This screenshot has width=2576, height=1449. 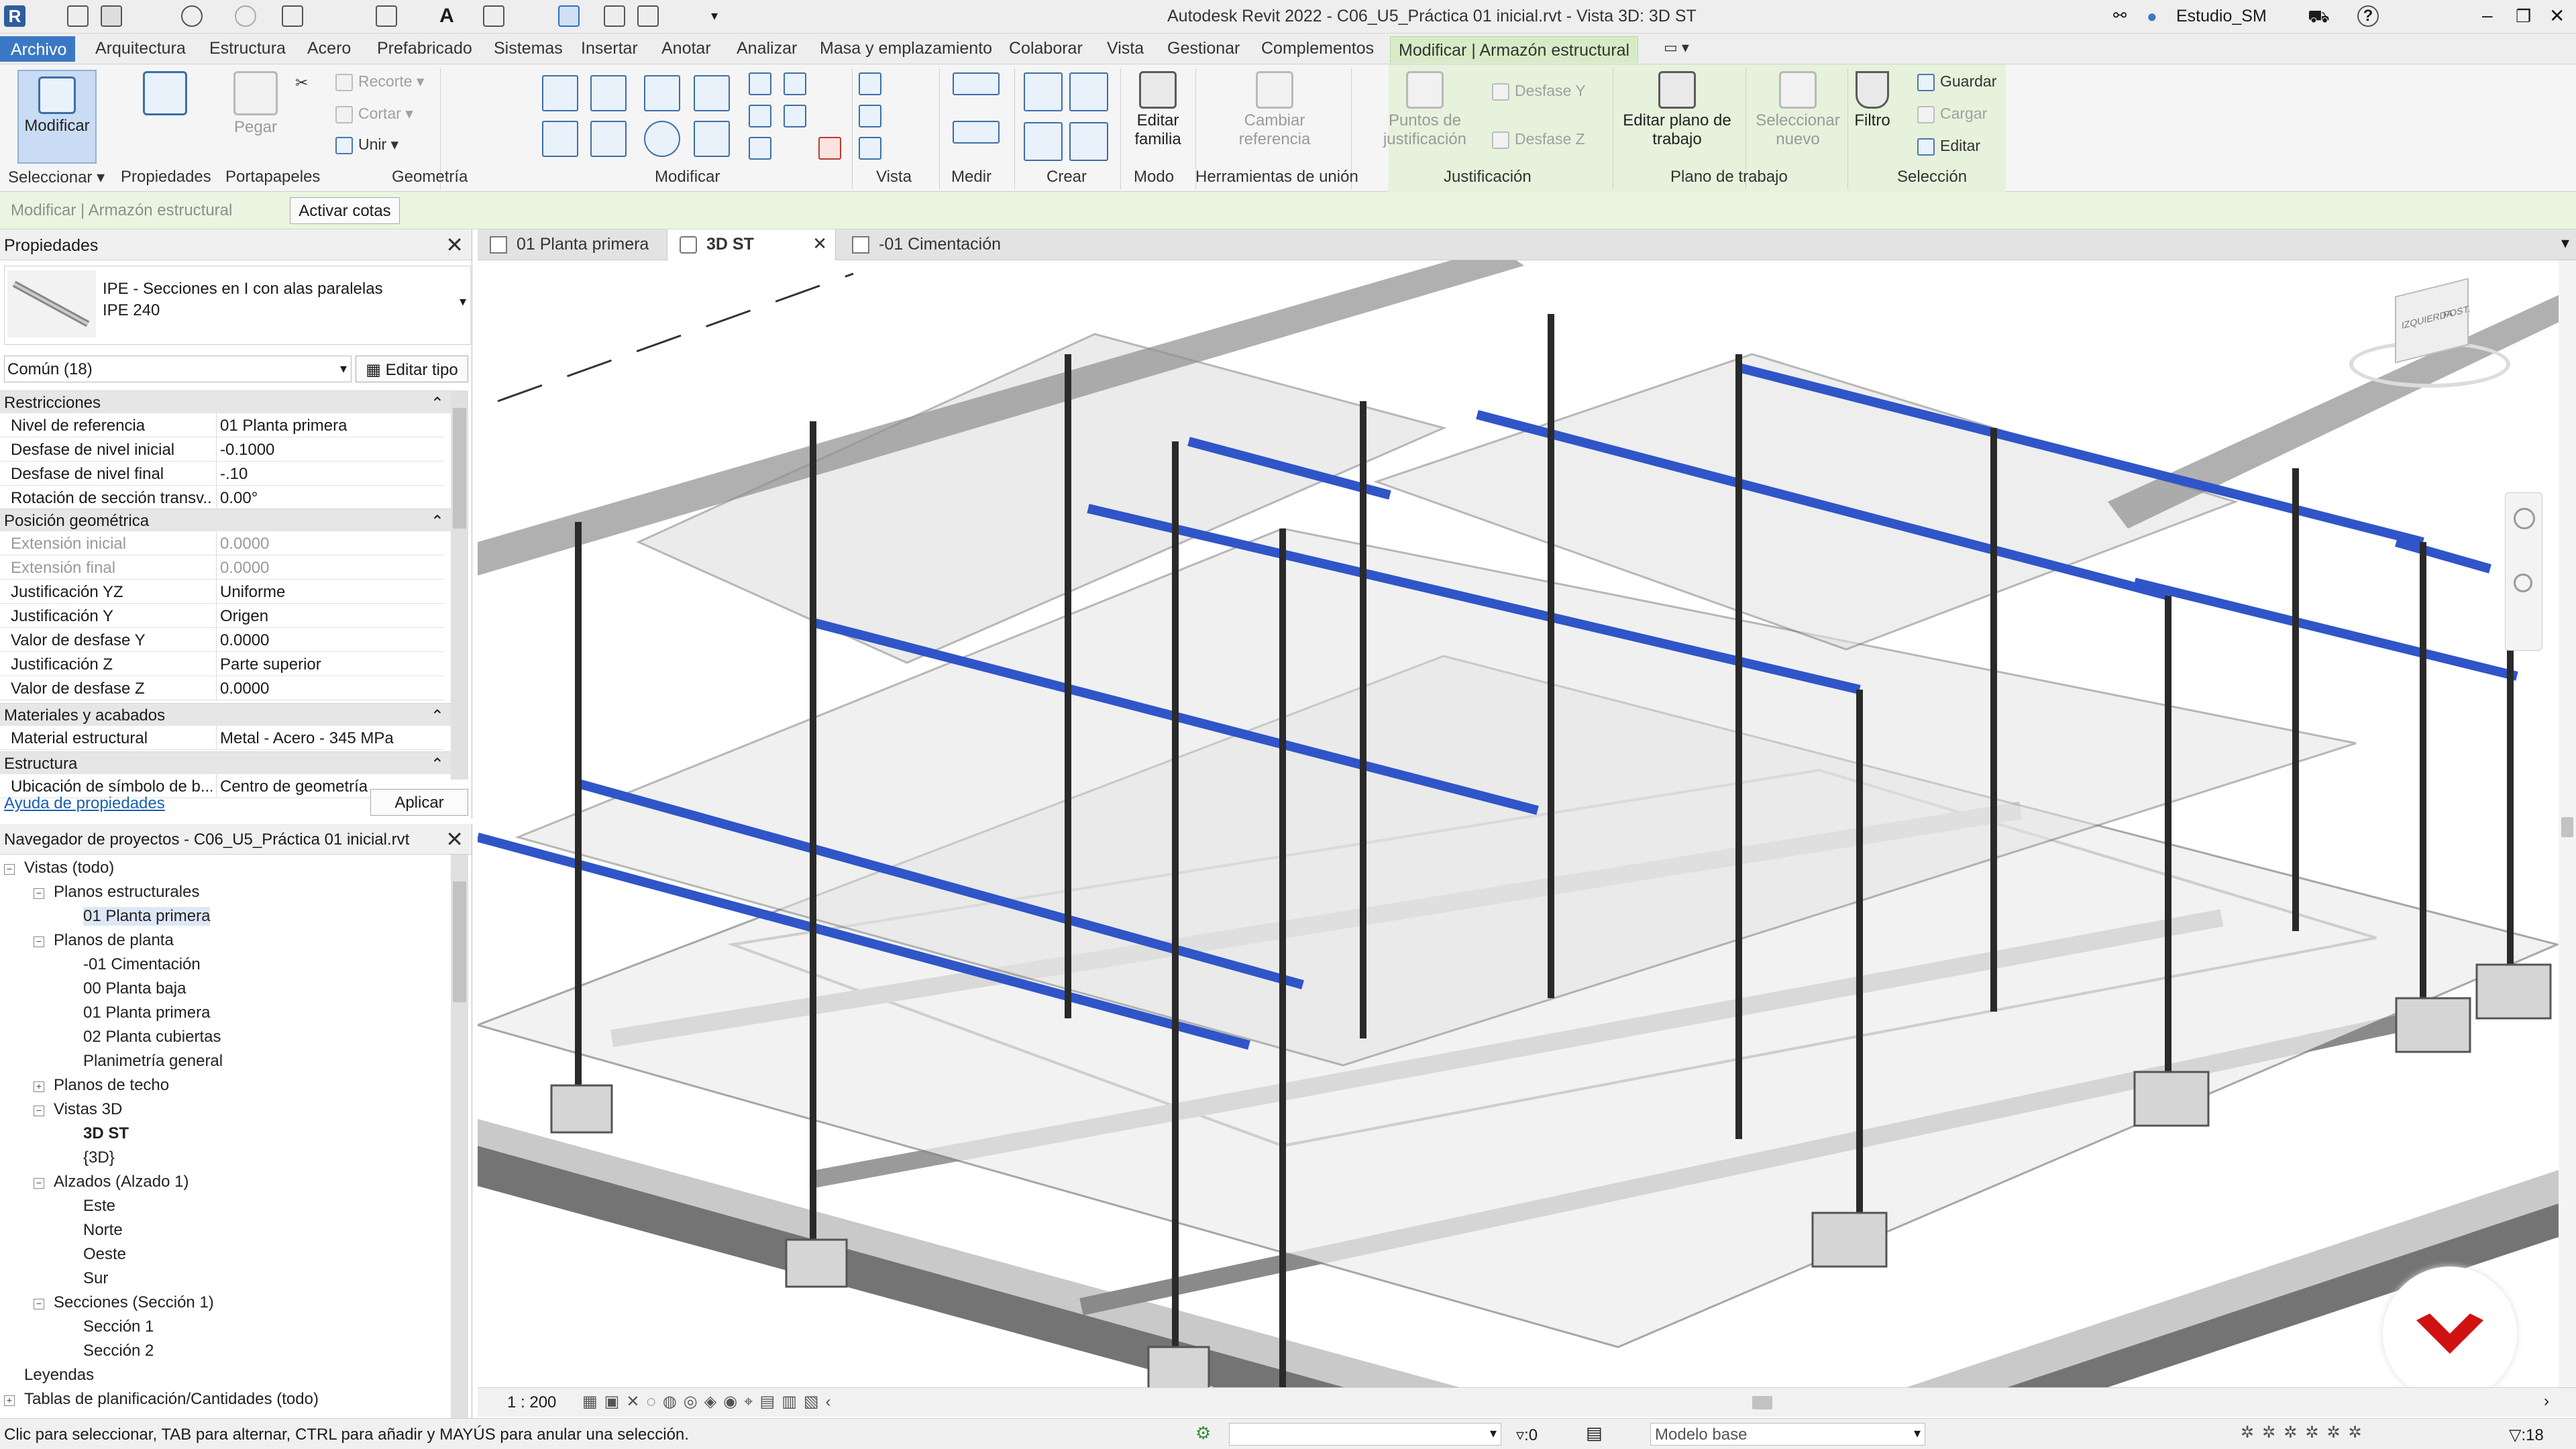 I want to click on filtro-button: Filtro, so click(x=1872, y=100).